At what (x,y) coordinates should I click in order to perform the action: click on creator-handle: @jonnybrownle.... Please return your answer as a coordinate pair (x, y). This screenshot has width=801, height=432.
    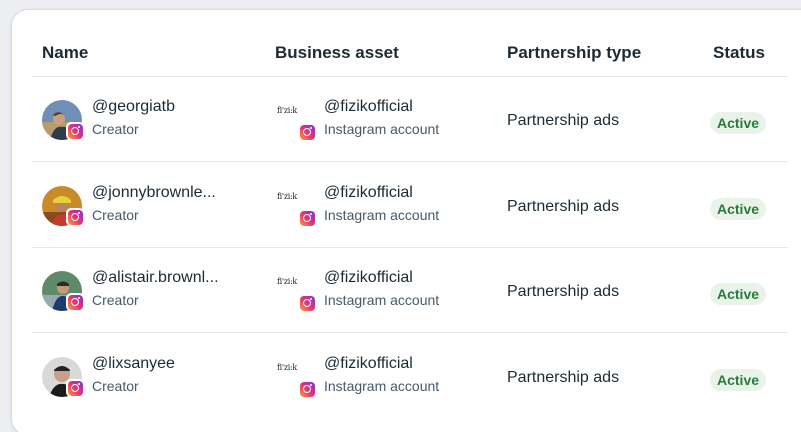
    Looking at the image, I should click on (154, 193).